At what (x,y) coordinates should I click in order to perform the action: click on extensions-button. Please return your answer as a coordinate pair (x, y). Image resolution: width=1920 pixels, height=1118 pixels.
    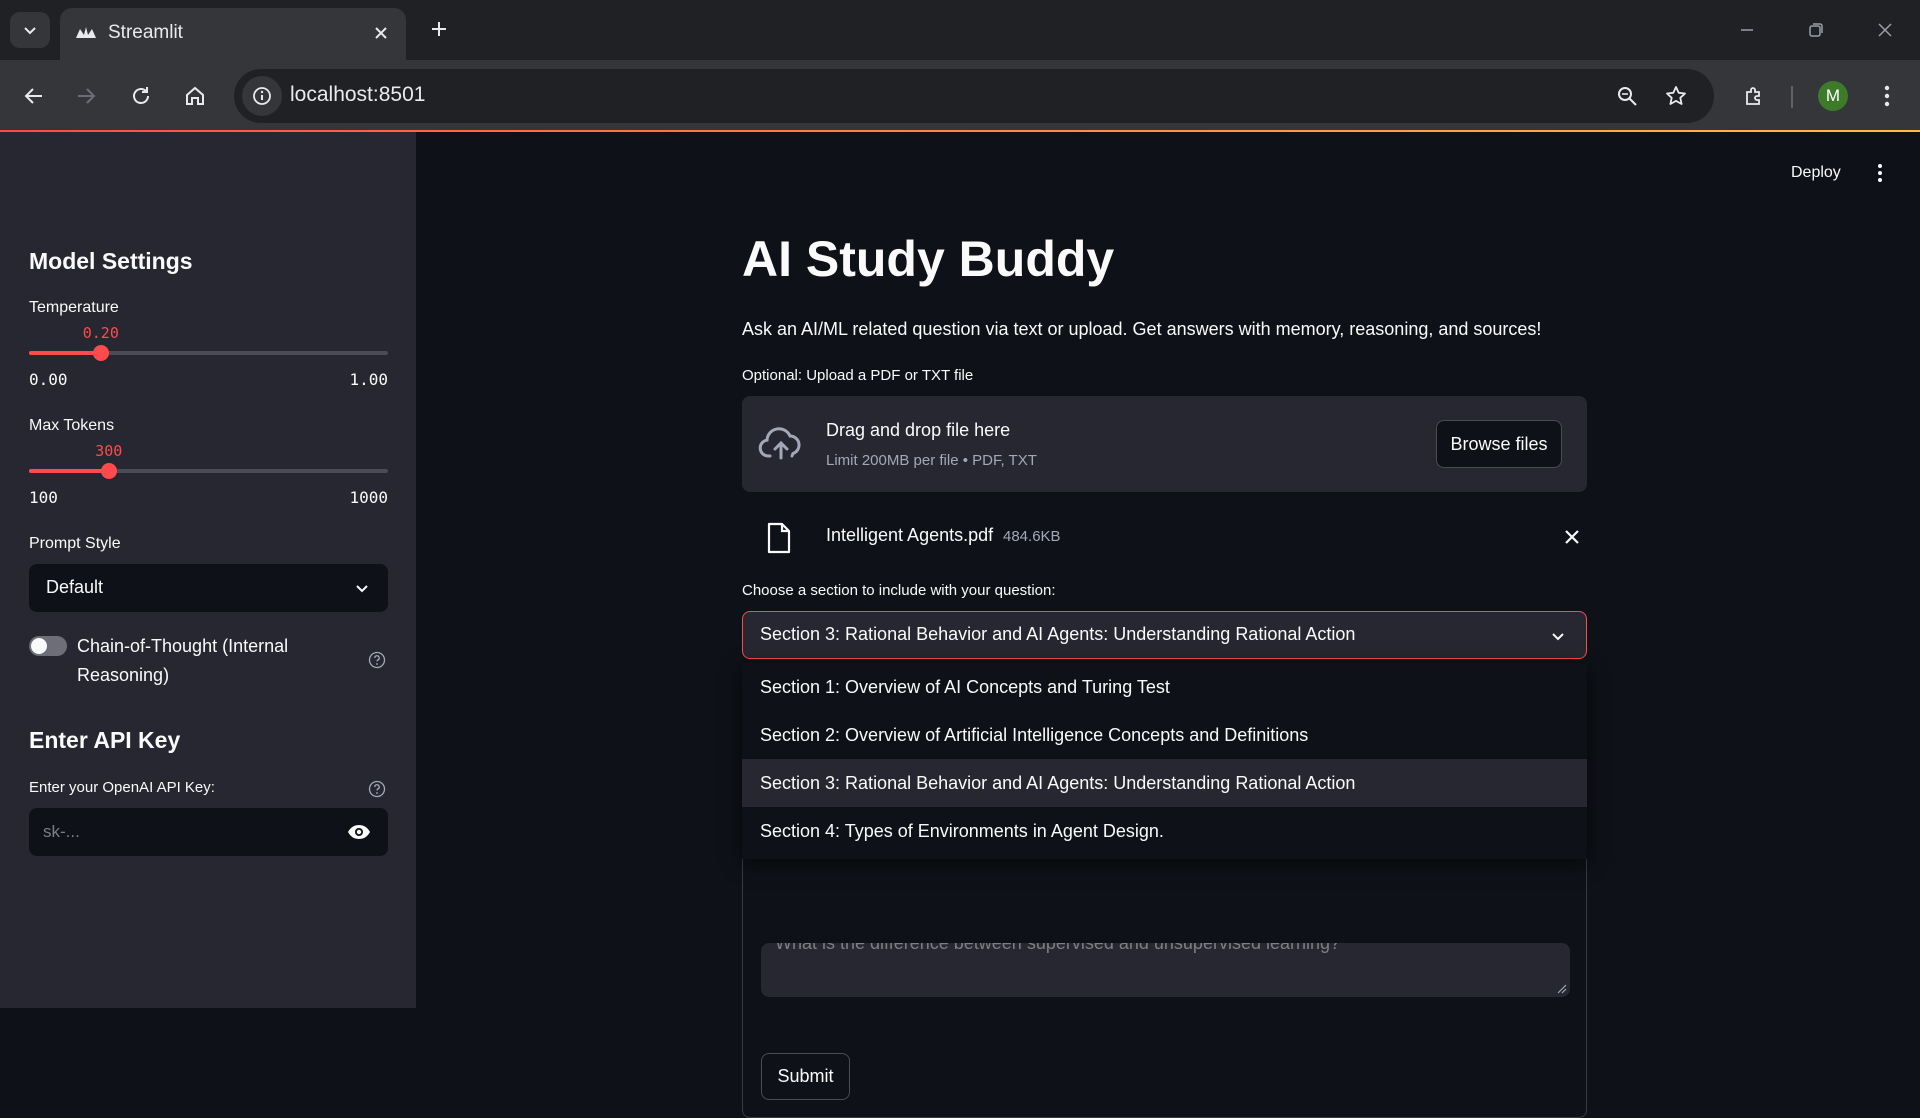
    Looking at the image, I should click on (1754, 96).